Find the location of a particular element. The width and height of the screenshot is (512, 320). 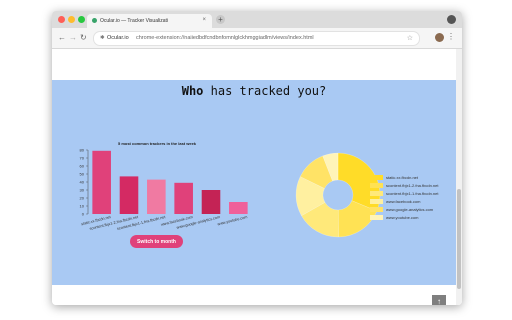

maximize-window-button is located at coordinates (81, 19).